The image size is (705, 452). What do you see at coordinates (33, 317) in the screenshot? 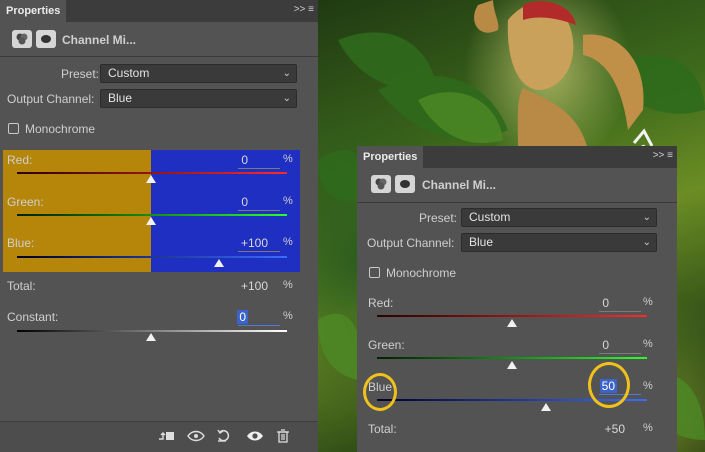
I see `constant-label: Constant:` at bounding box center [33, 317].